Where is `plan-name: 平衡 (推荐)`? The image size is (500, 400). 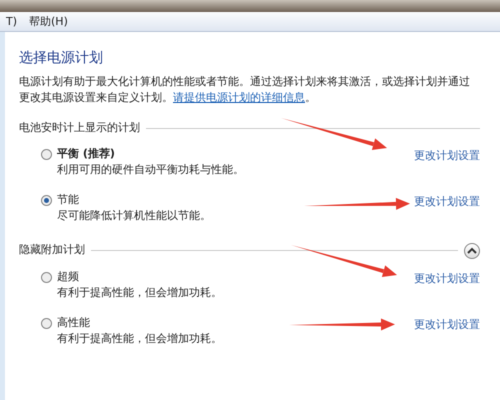
plan-name: 平衡 (推荐) is located at coordinates (86, 154).